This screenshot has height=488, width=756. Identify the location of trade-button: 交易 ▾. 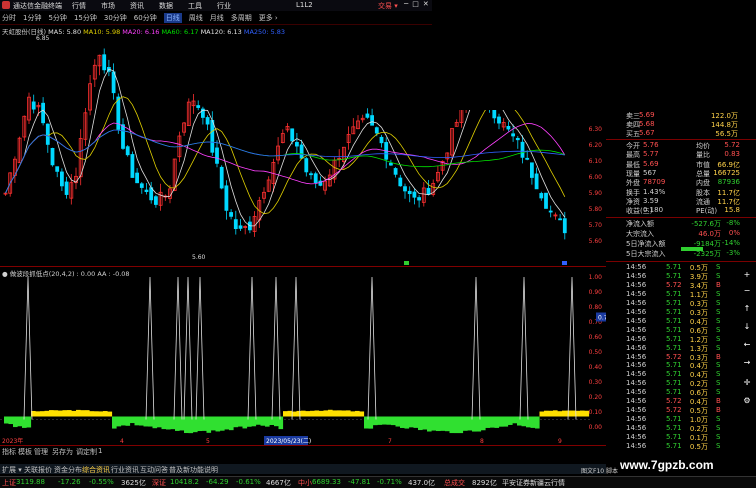
(388, 6).